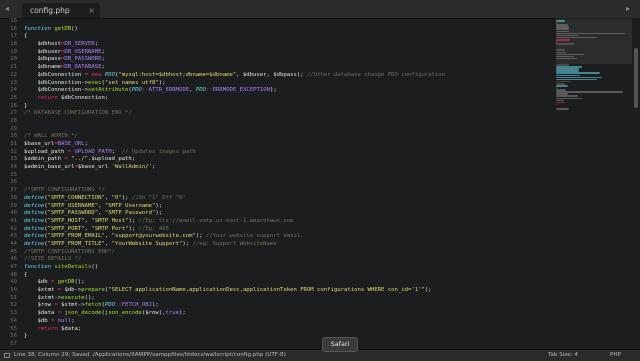 Image resolution: width=640 pixels, height=361 pixels. Describe the element at coordinates (563, 355) in the screenshot. I see `tab-size-selector: Tab Size: 4` at that location.